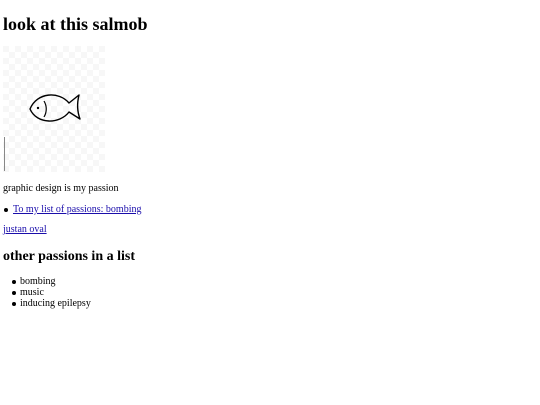 The width and height of the screenshot is (540, 405). What do you see at coordinates (32, 292) in the screenshot?
I see `passion-label: music` at bounding box center [32, 292].